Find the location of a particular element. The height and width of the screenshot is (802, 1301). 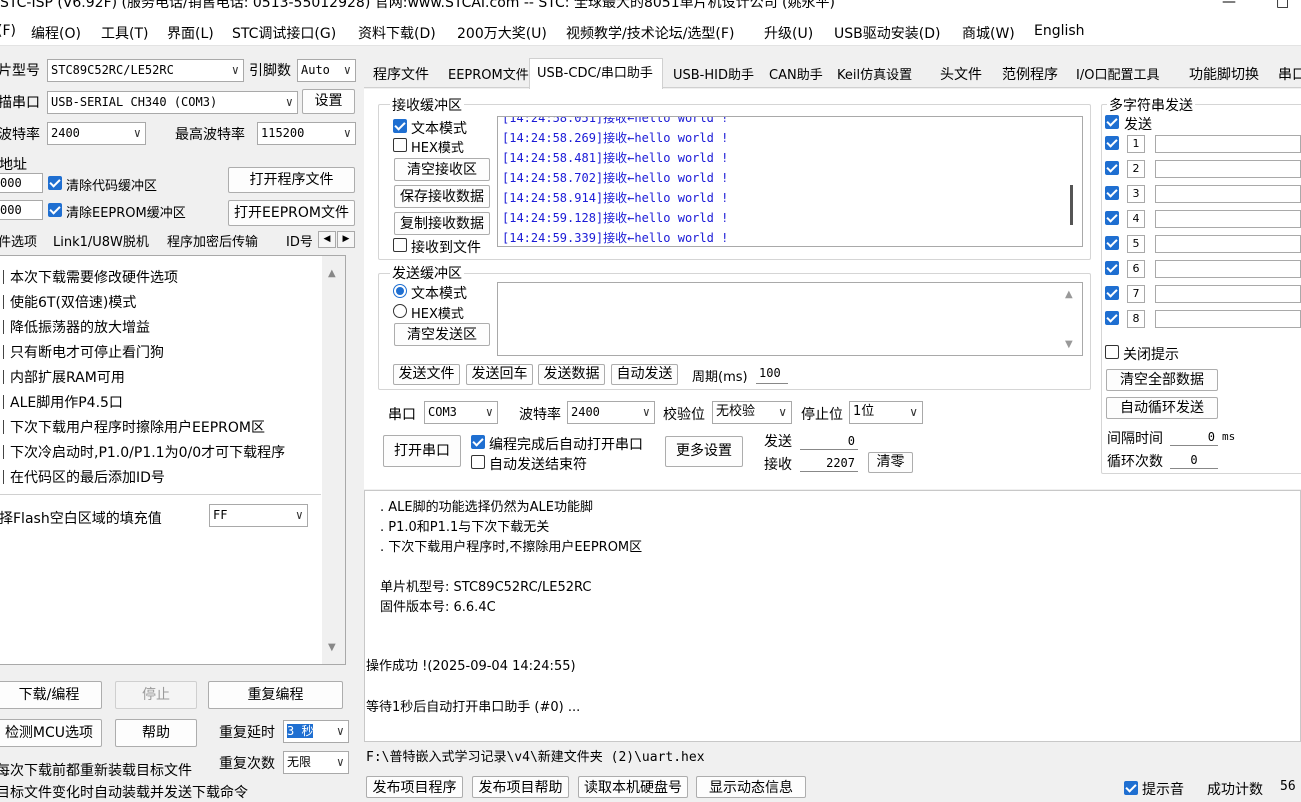

copy-recv-button: 复制接收数据 is located at coordinates (442, 223).